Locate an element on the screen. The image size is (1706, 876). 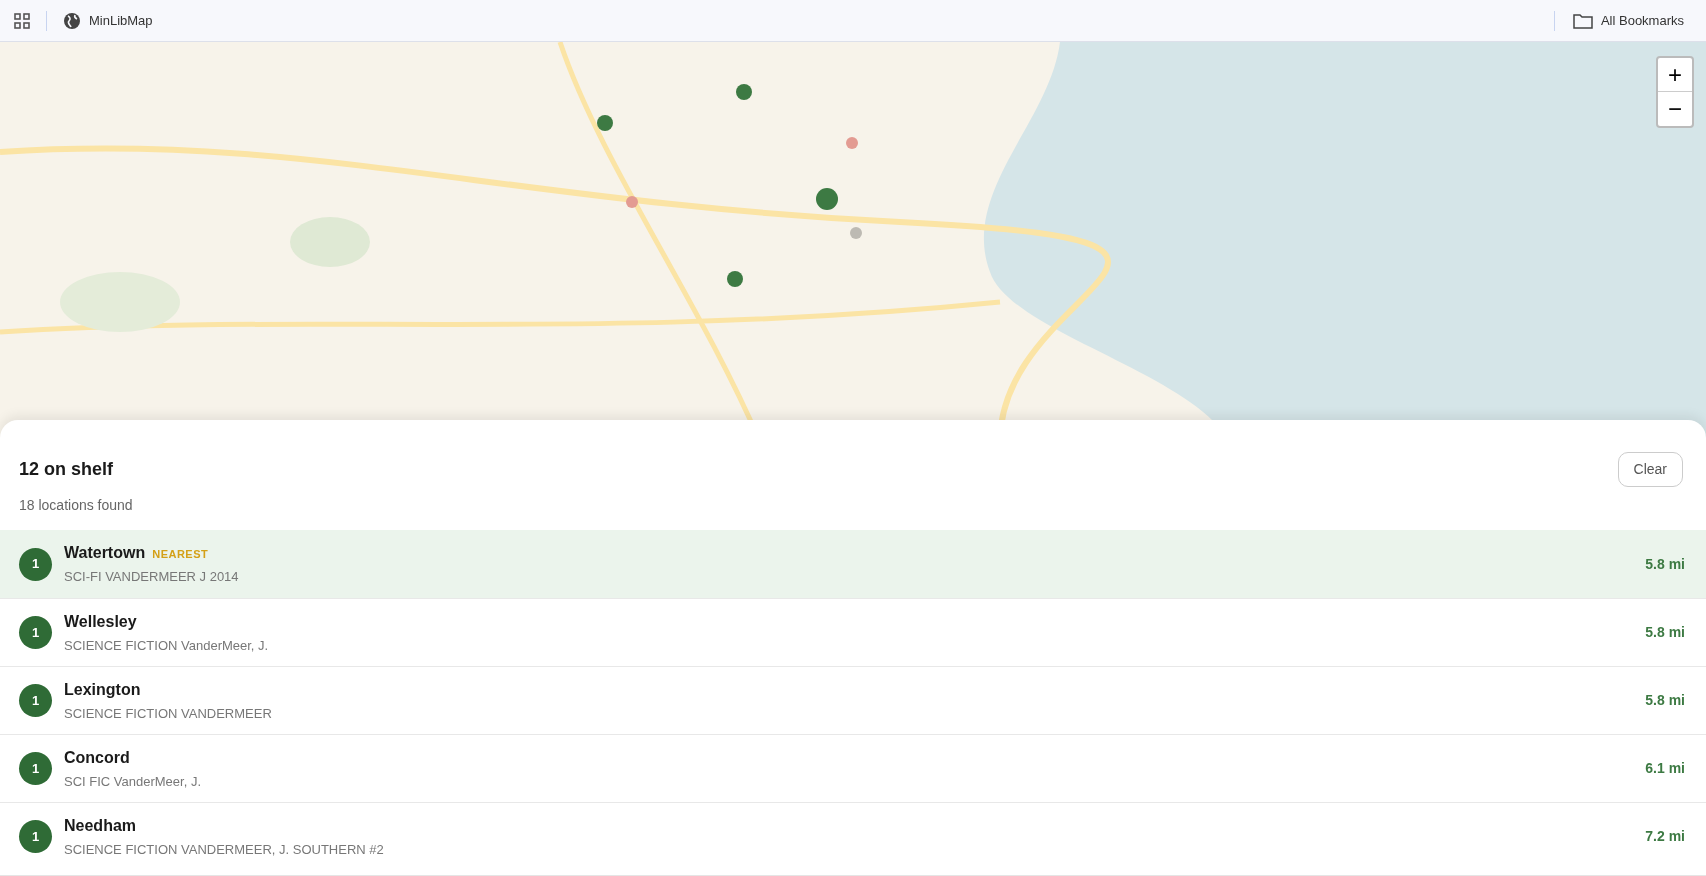
bookmark-link: MinLibMap is located at coordinates (108, 20).